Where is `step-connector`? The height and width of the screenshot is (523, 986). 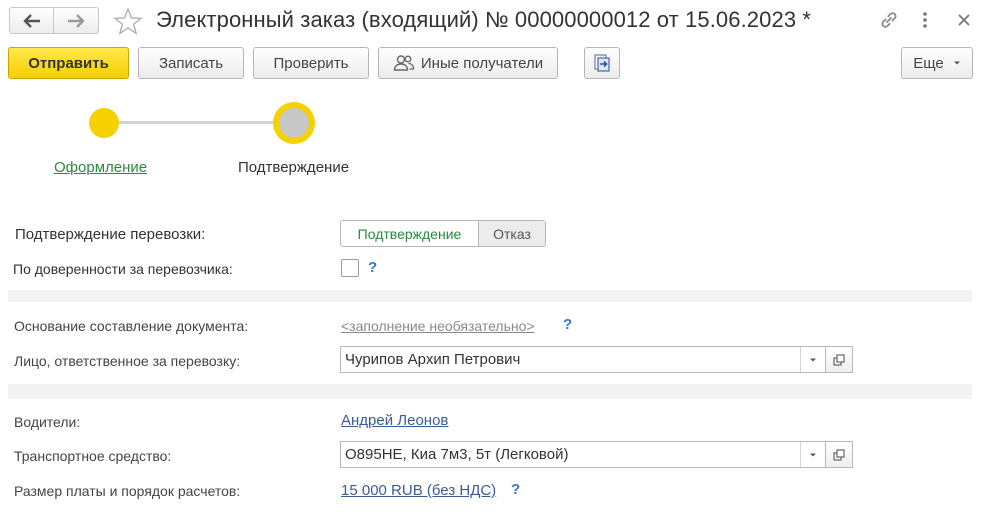
step-connector is located at coordinates (199, 122).